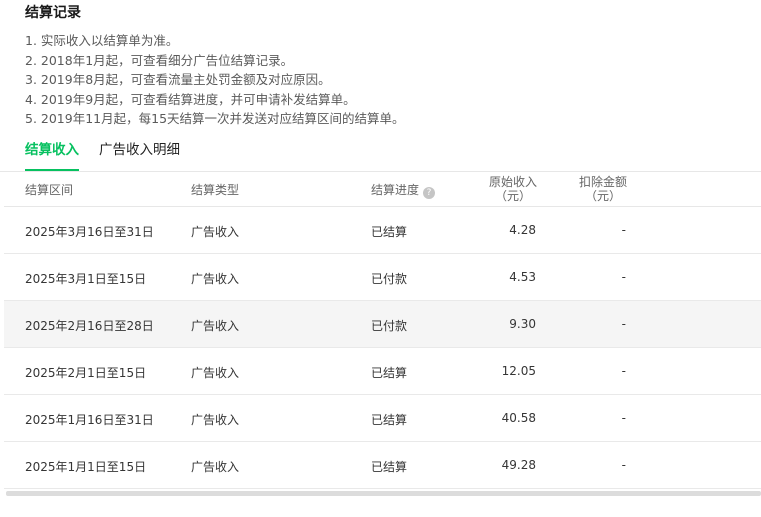 The image size is (761, 517). I want to click on table-row: 2025年1月1日至15日 广告收入 已结算 49.28 -, so click(382, 465).